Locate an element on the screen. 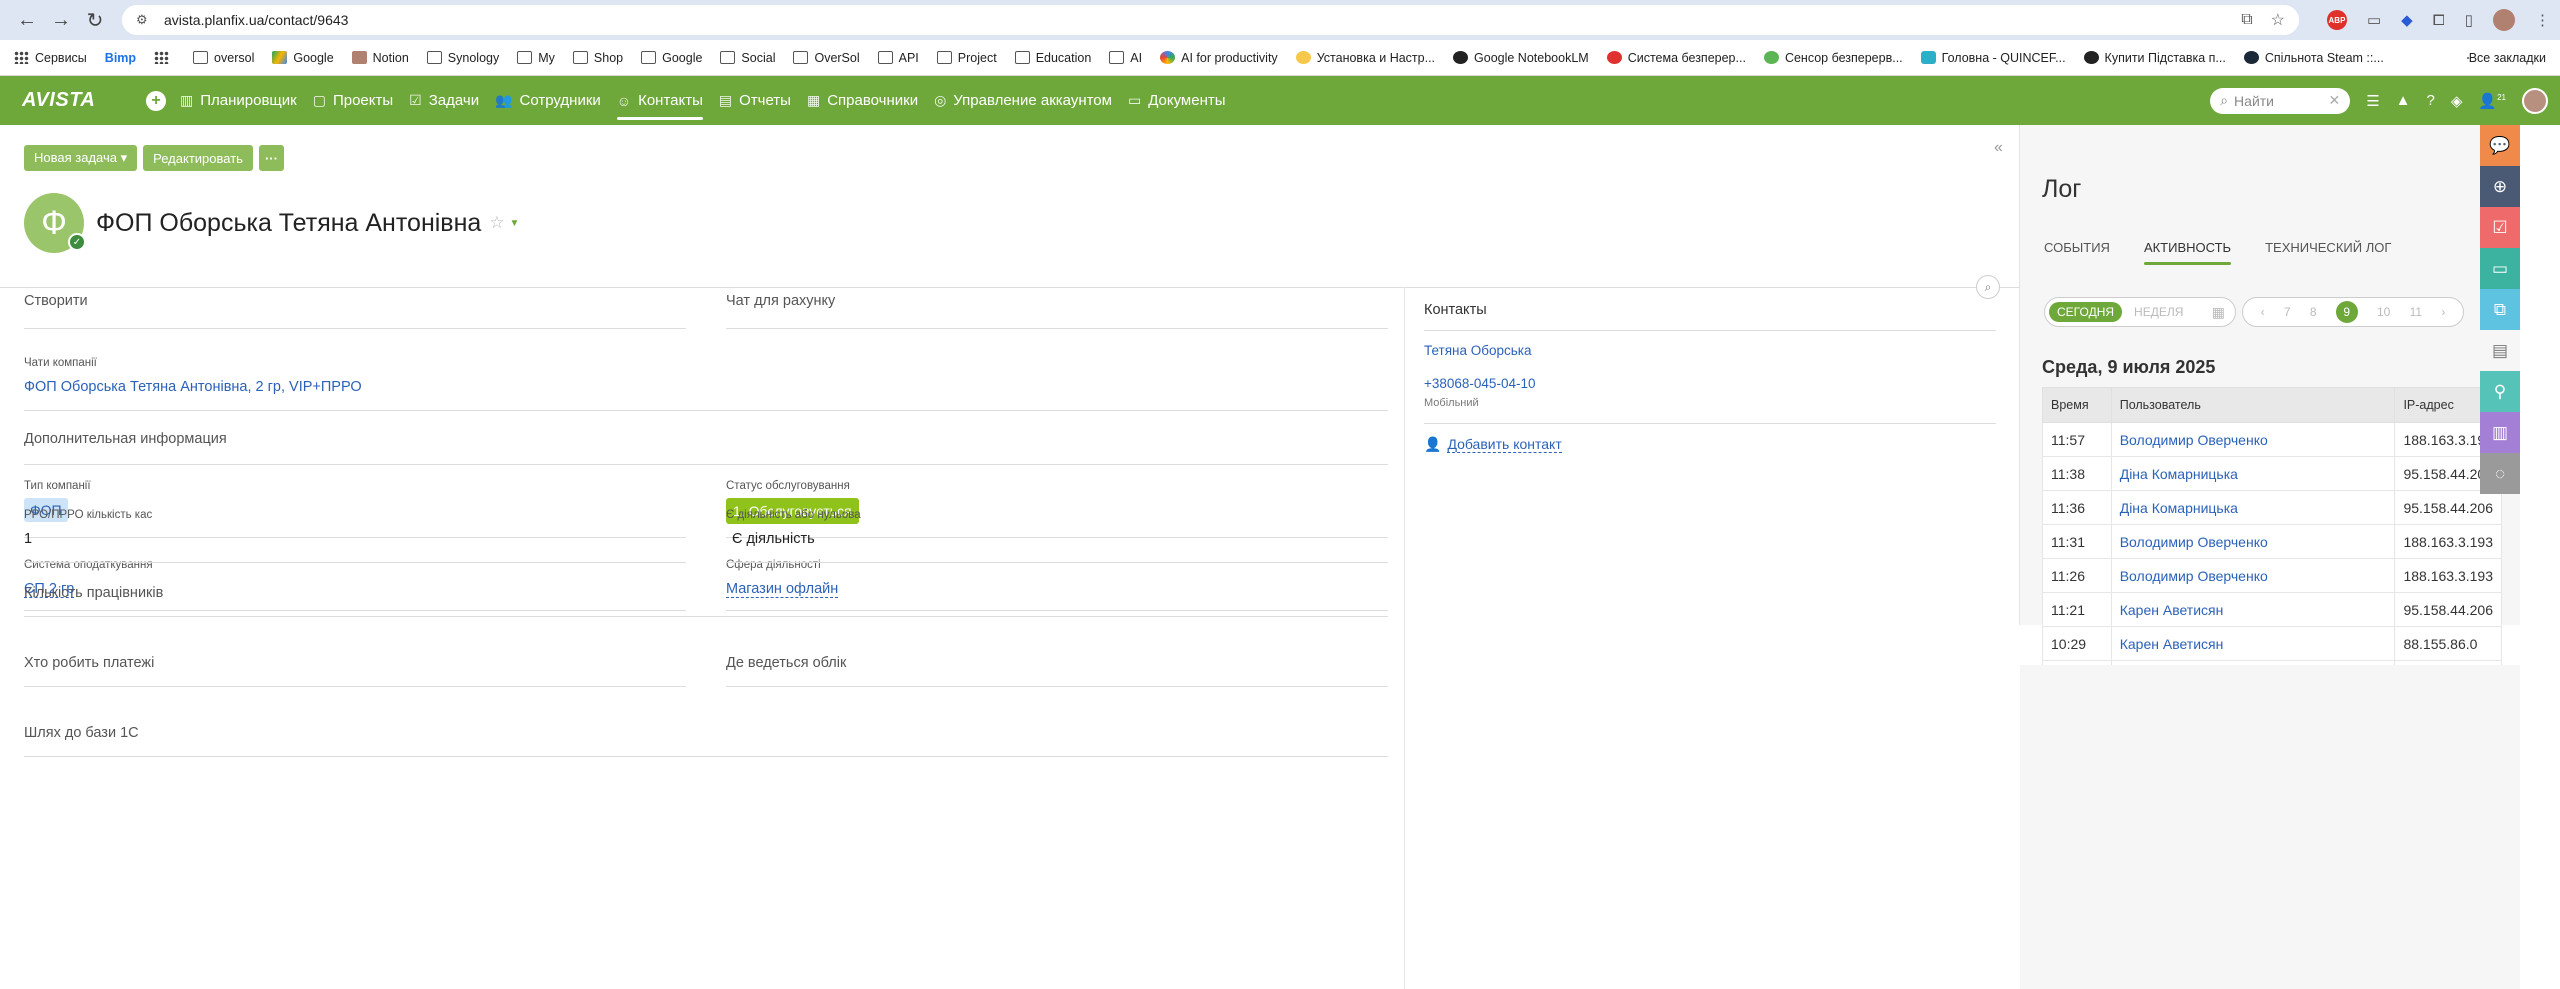  pager-item: 7 is located at coordinates (2287, 312).